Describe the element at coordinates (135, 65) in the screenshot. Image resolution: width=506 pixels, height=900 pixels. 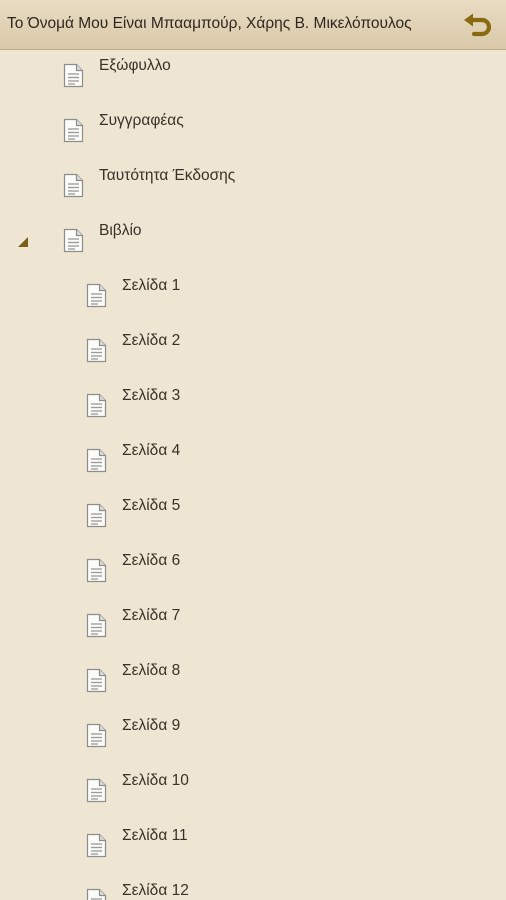
I see `toc-item-label: Εξώφυλλο` at that location.